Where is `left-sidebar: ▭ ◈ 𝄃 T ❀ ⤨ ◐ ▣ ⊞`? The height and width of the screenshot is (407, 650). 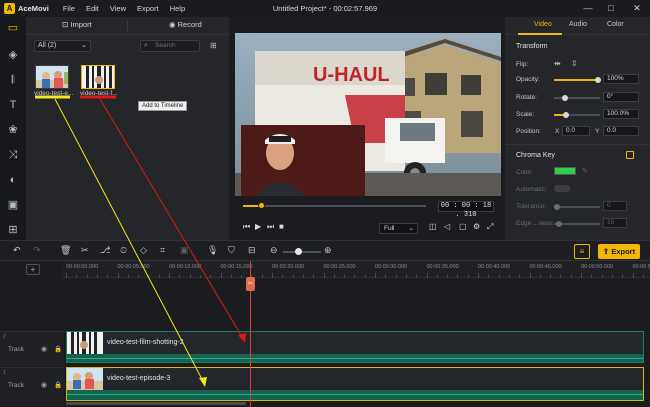 left-sidebar: ▭ ◈ 𝄃 T ❀ ⤨ ◐ ▣ ⊞ is located at coordinates (13, 128).